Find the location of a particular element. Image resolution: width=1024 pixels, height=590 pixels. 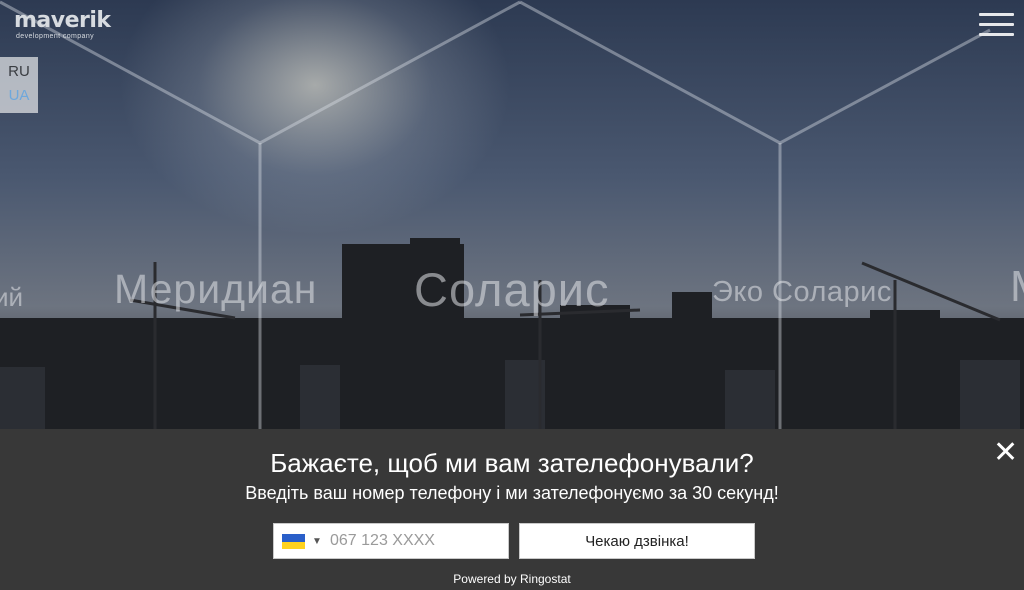

project-link-eco-solaris: Эко Соларис is located at coordinates (802, 292).